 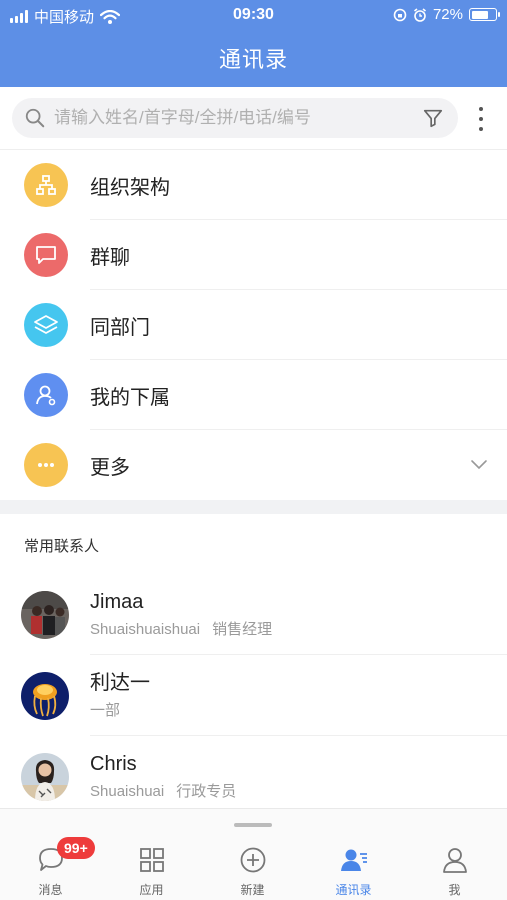 I want to click on add-circle-icon, so click(x=252, y=860).